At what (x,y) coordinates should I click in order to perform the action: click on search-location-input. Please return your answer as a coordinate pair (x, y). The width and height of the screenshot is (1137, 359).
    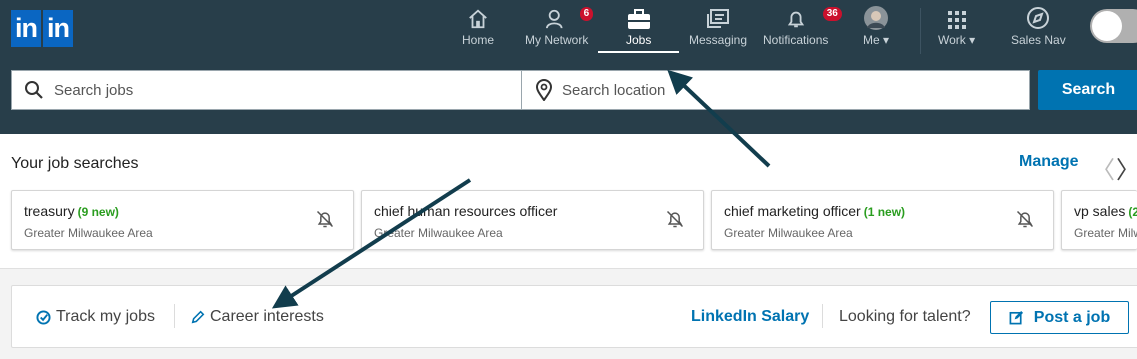
    Looking at the image, I should click on (795, 90).